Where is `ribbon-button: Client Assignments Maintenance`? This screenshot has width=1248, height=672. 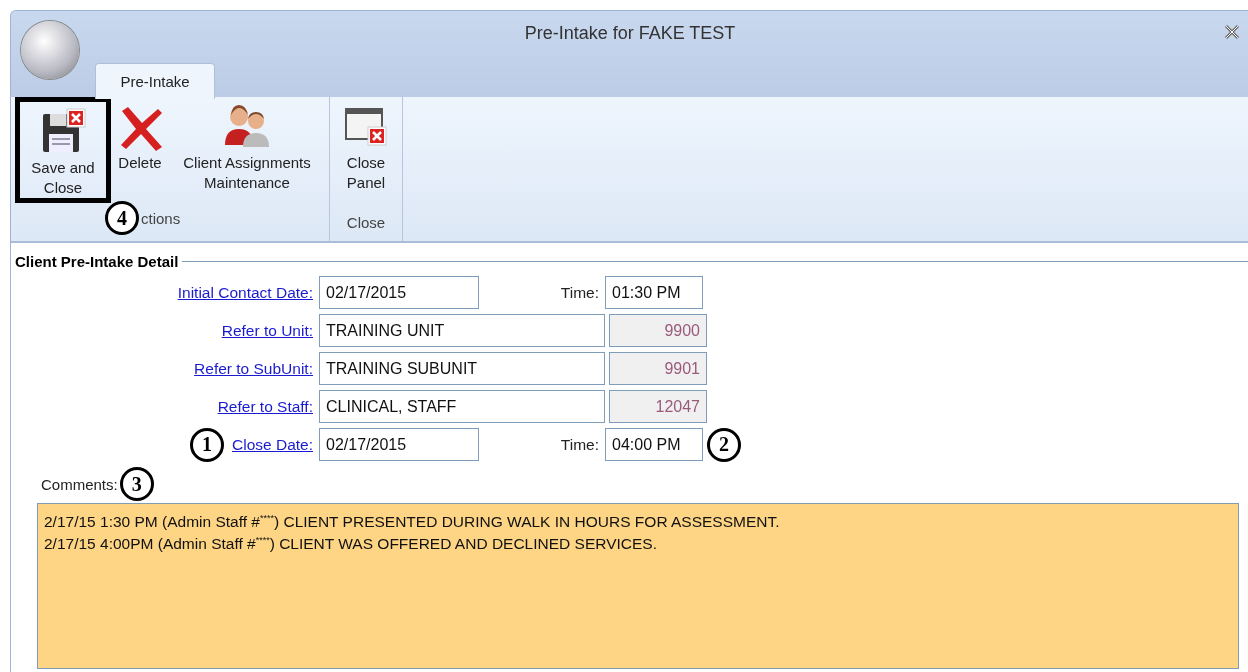 ribbon-button: Client Assignments Maintenance is located at coordinates (247, 150).